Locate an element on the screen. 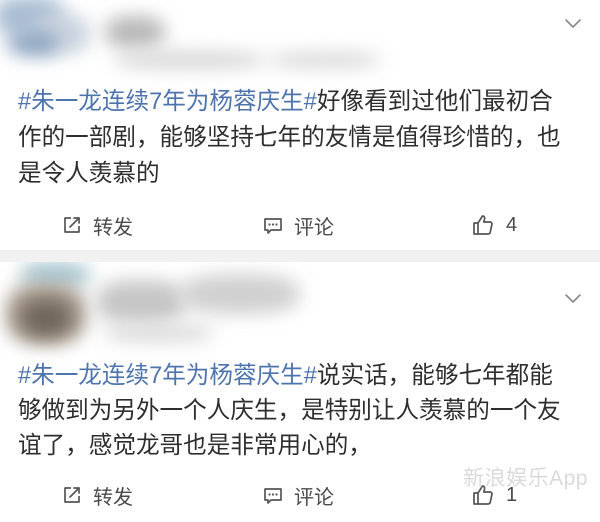  post-text-line: #朱一龙连续7年为杨蓉庆生#好像看到过他们最初合 is located at coordinates (289, 102).